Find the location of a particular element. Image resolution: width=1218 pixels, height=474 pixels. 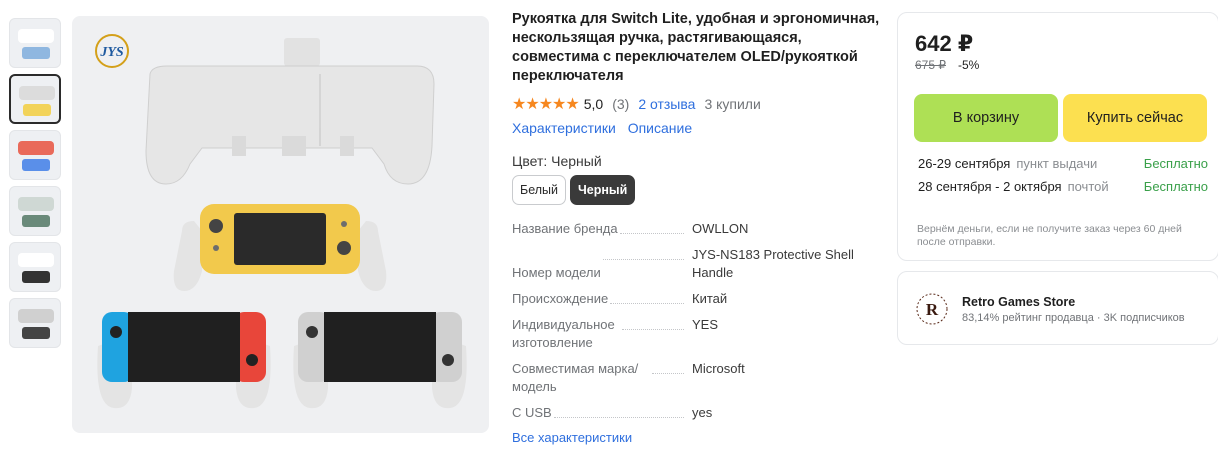

rating-row: ★★★★★ 5,0 (3) 2 отзыва 3 купили is located at coordinates (697, 104).